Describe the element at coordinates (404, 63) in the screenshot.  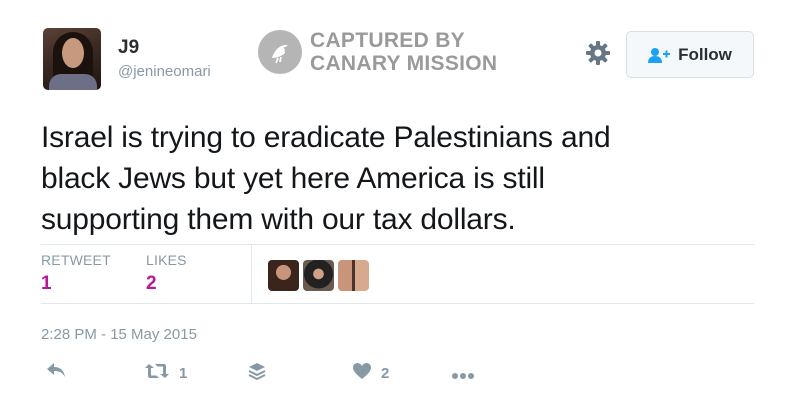
I see `watermark-line-2: CANARY MISSION` at that location.